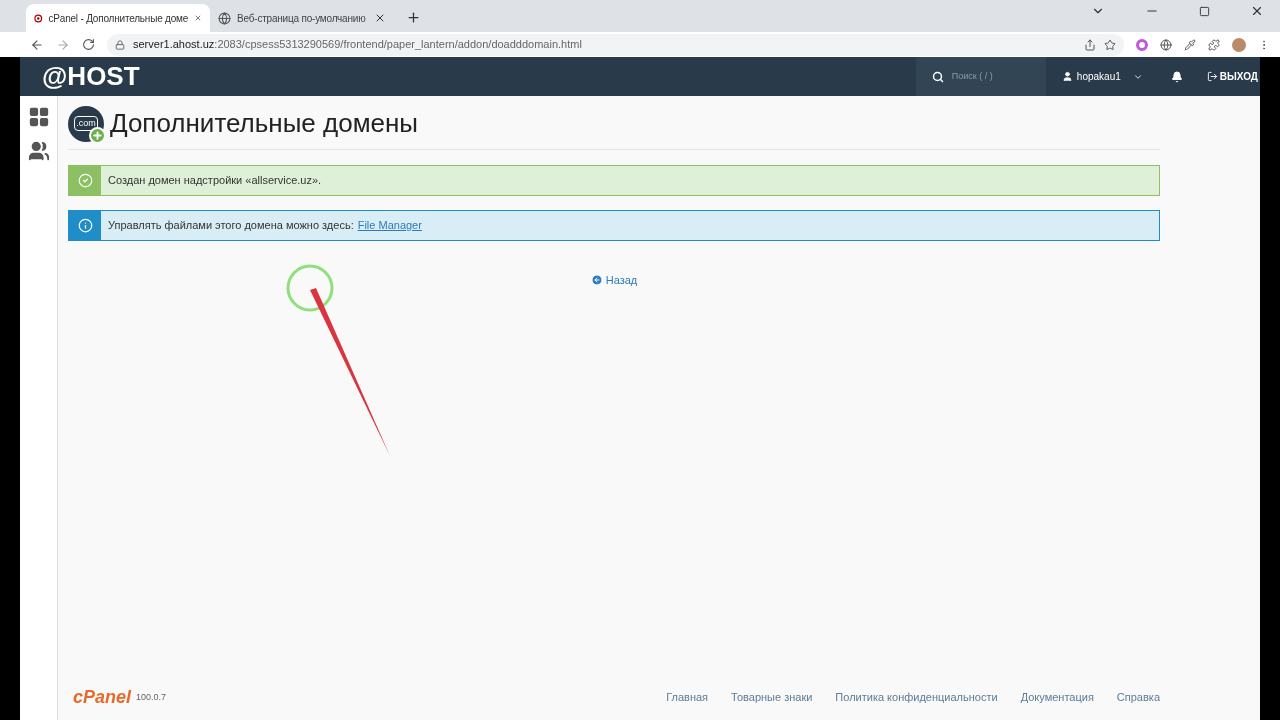  Describe the element at coordinates (358, 45) in the screenshot. I see `url-text: server1.ahost.uz:2083/cpsess5313290569/frontend/paper_lantern/addon/doadddomain.html` at that location.